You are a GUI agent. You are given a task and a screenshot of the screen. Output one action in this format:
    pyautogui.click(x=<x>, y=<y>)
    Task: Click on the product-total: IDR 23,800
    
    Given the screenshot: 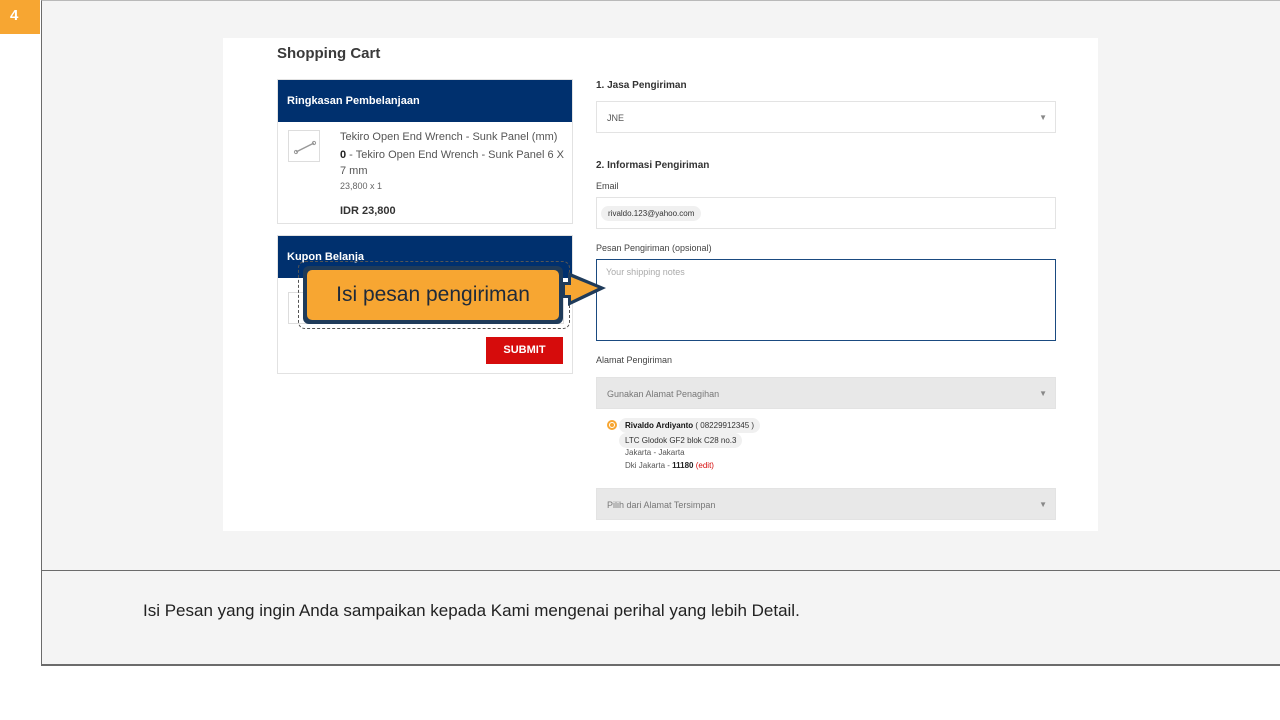 What is the action you would take?
    pyautogui.click(x=368, y=211)
    